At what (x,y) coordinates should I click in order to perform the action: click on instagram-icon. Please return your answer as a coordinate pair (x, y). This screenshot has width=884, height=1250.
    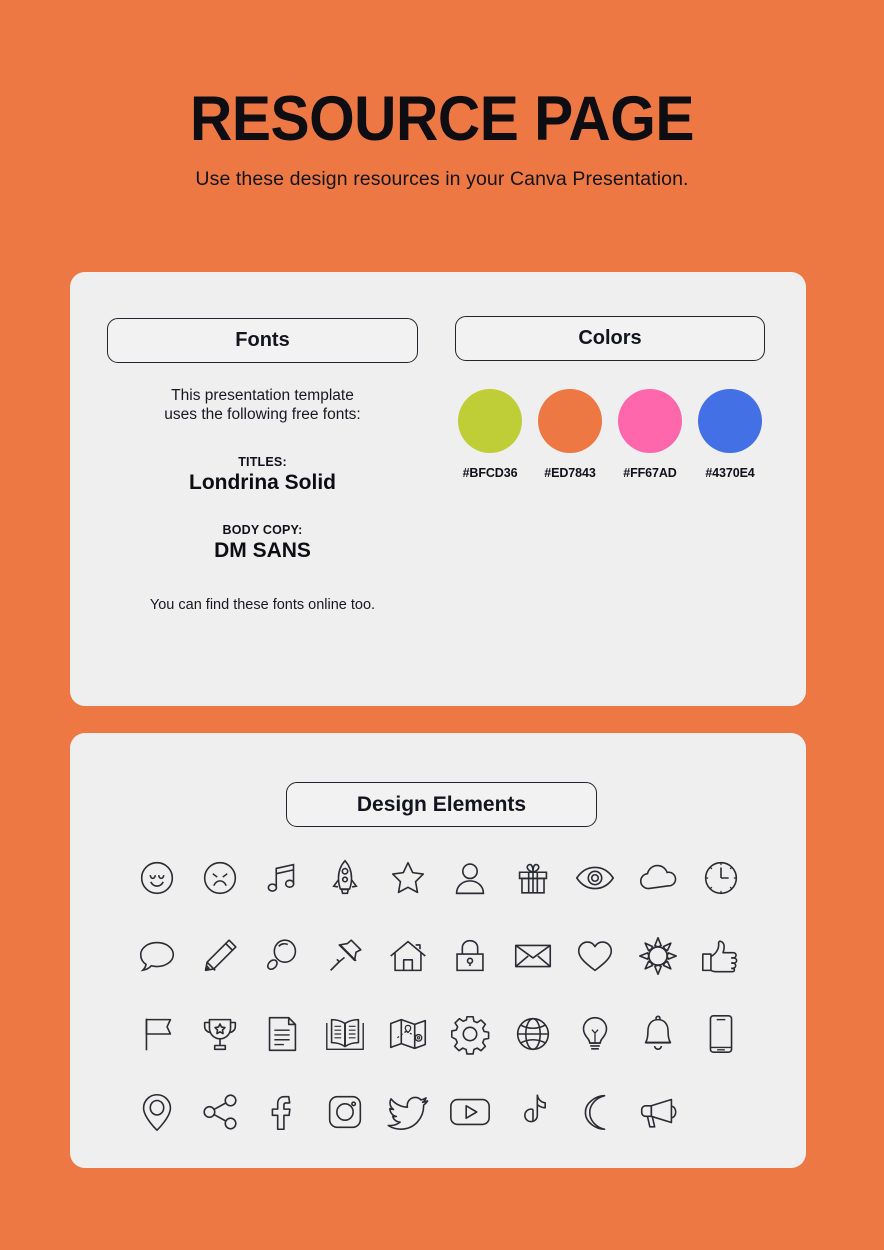
    Looking at the image, I should click on (345, 1112).